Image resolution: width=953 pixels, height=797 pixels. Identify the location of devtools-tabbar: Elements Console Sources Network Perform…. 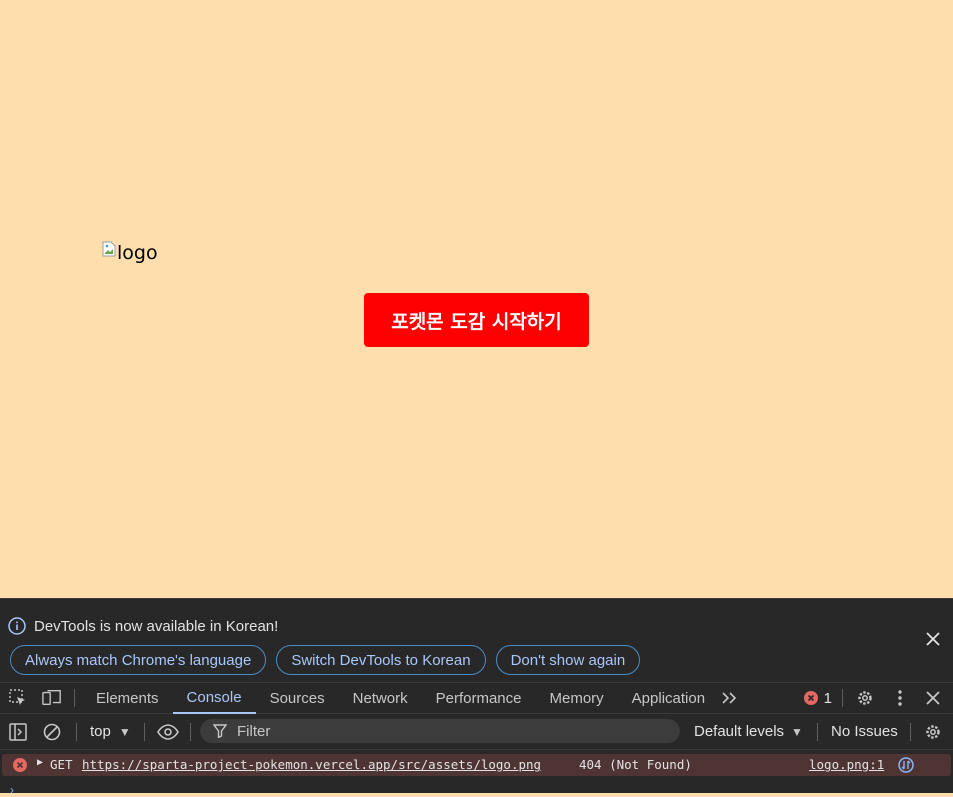
(476, 698).